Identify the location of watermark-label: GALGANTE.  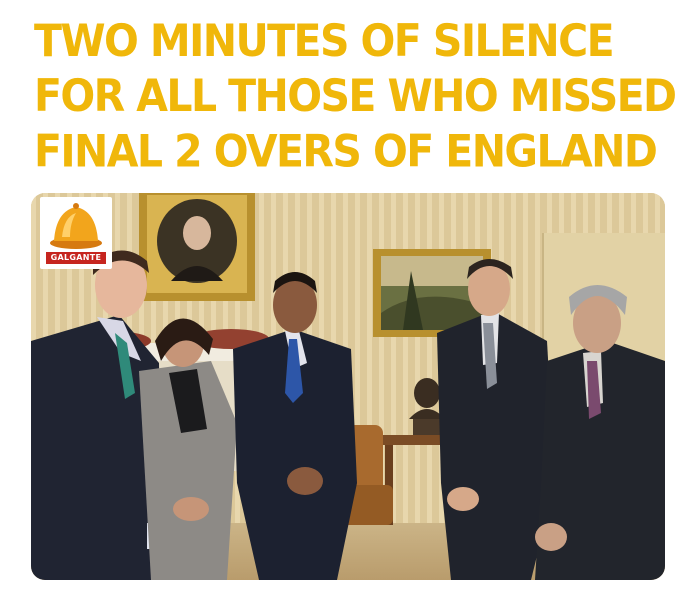
(76, 258).